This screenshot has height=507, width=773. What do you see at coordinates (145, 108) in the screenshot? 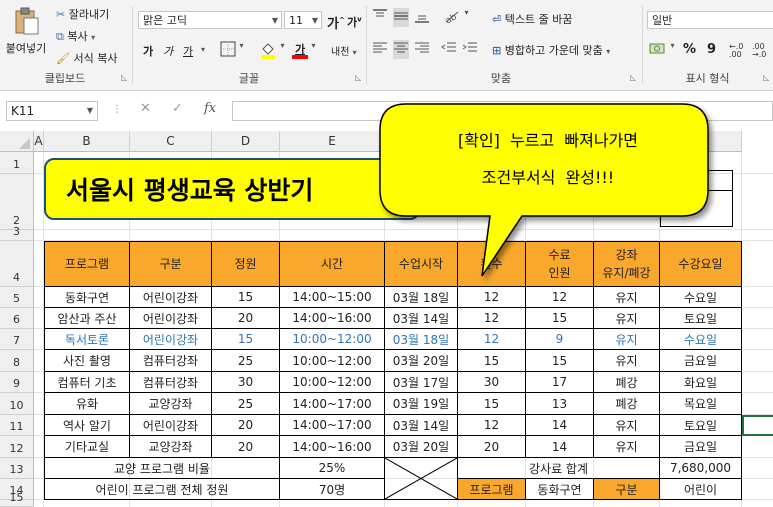
I see `cancel-icon: ✕` at bounding box center [145, 108].